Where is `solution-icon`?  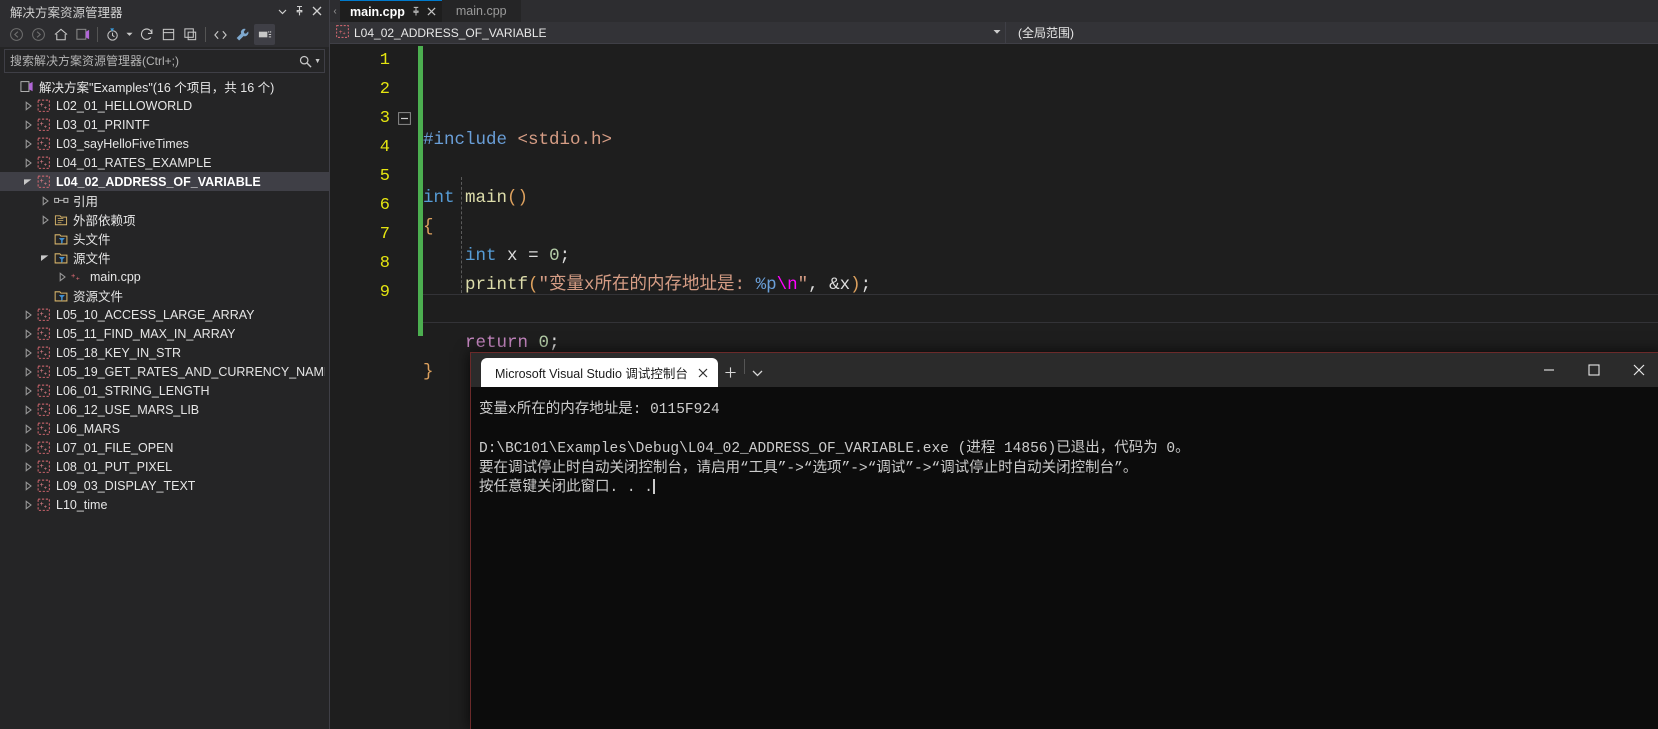
solution-icon is located at coordinates (82, 34).